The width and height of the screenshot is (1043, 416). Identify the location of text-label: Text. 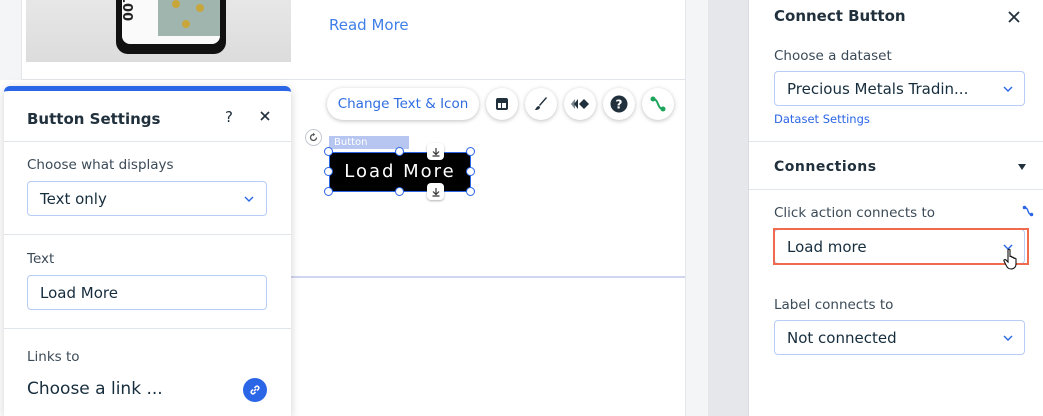
(41, 259).